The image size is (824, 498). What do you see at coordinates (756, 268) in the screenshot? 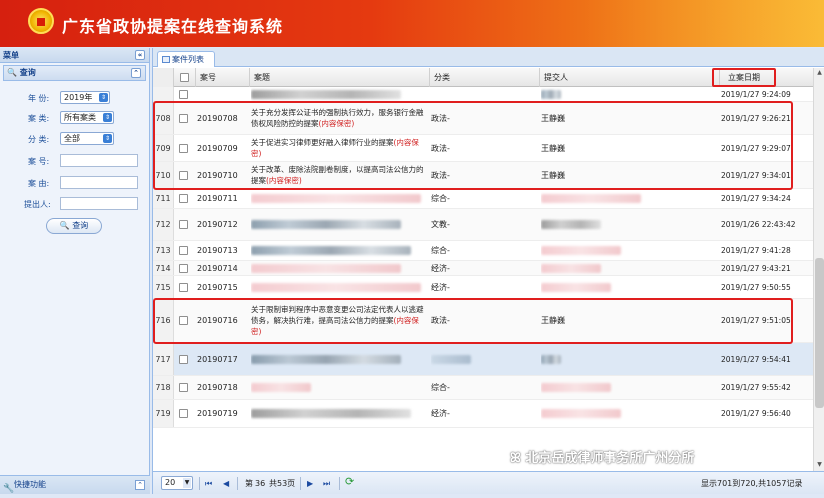
I see `filing-date: 2019/1/27 9:43:21` at bounding box center [756, 268].